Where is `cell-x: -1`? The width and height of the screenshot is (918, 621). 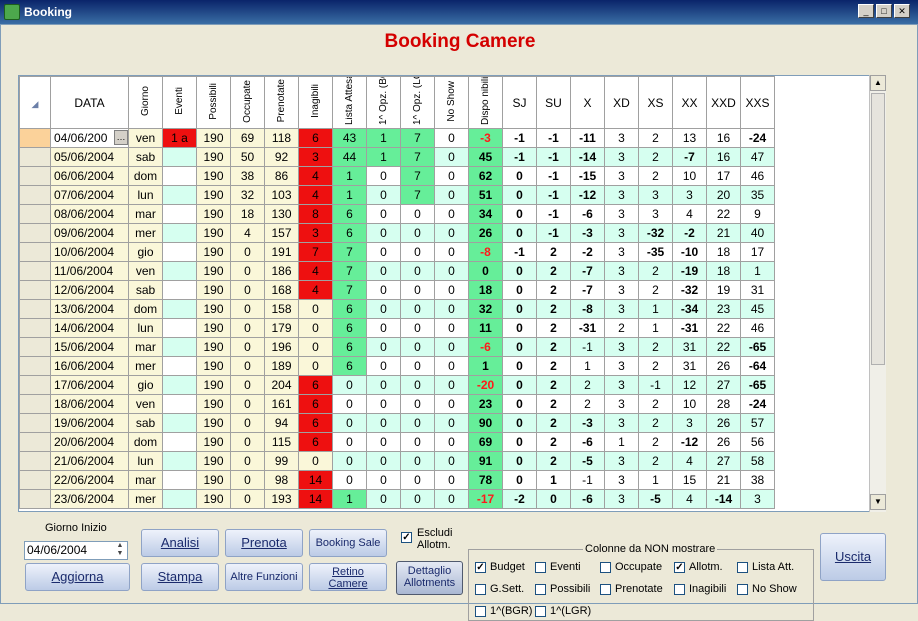
cell-x: -1 is located at coordinates (587, 480).